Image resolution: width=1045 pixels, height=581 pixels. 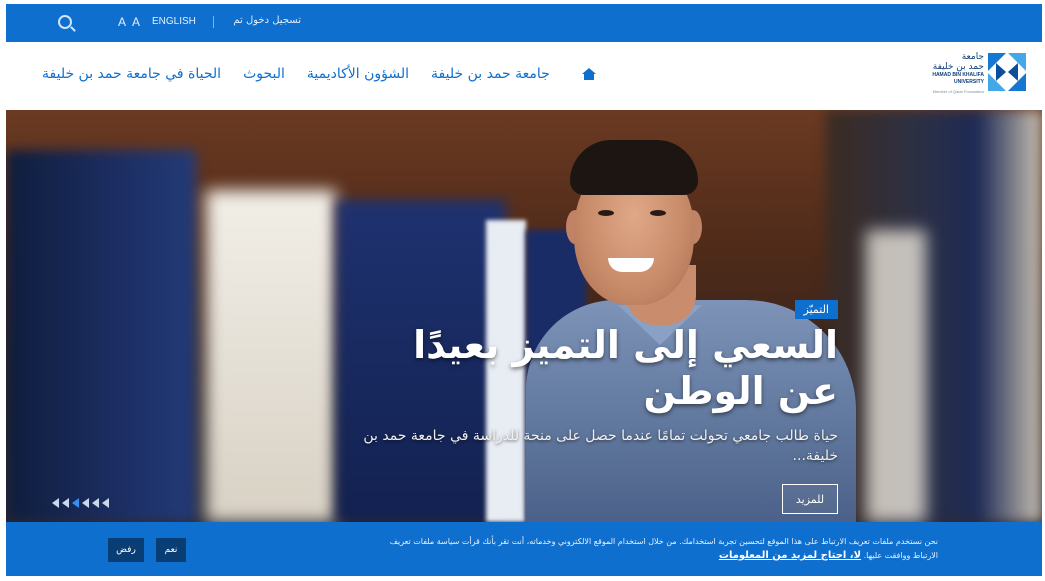 I want to click on divider, so click(x=213, y=22).